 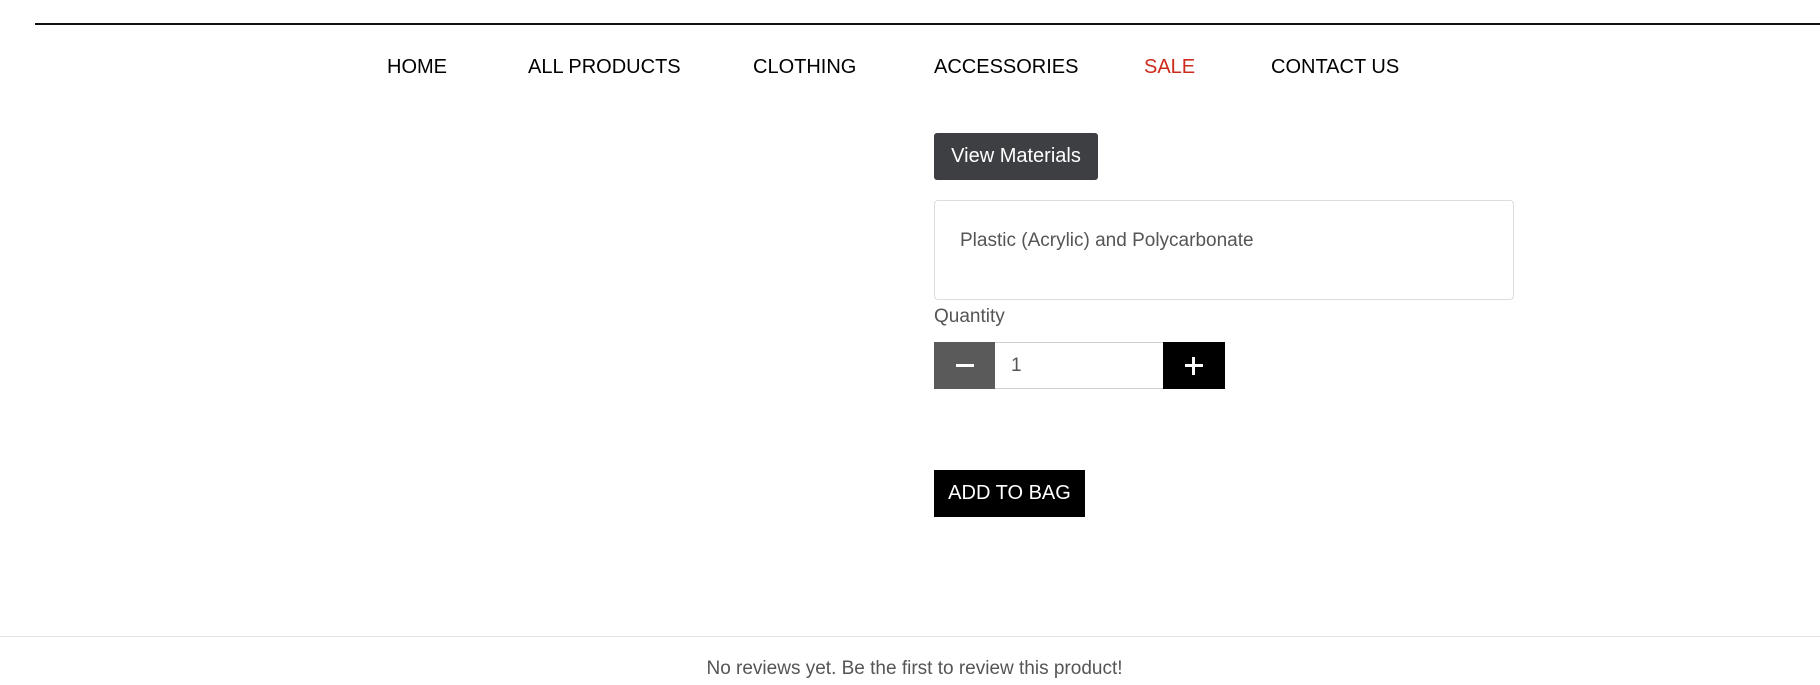 What do you see at coordinates (964, 365) in the screenshot?
I see `decrement-button` at bounding box center [964, 365].